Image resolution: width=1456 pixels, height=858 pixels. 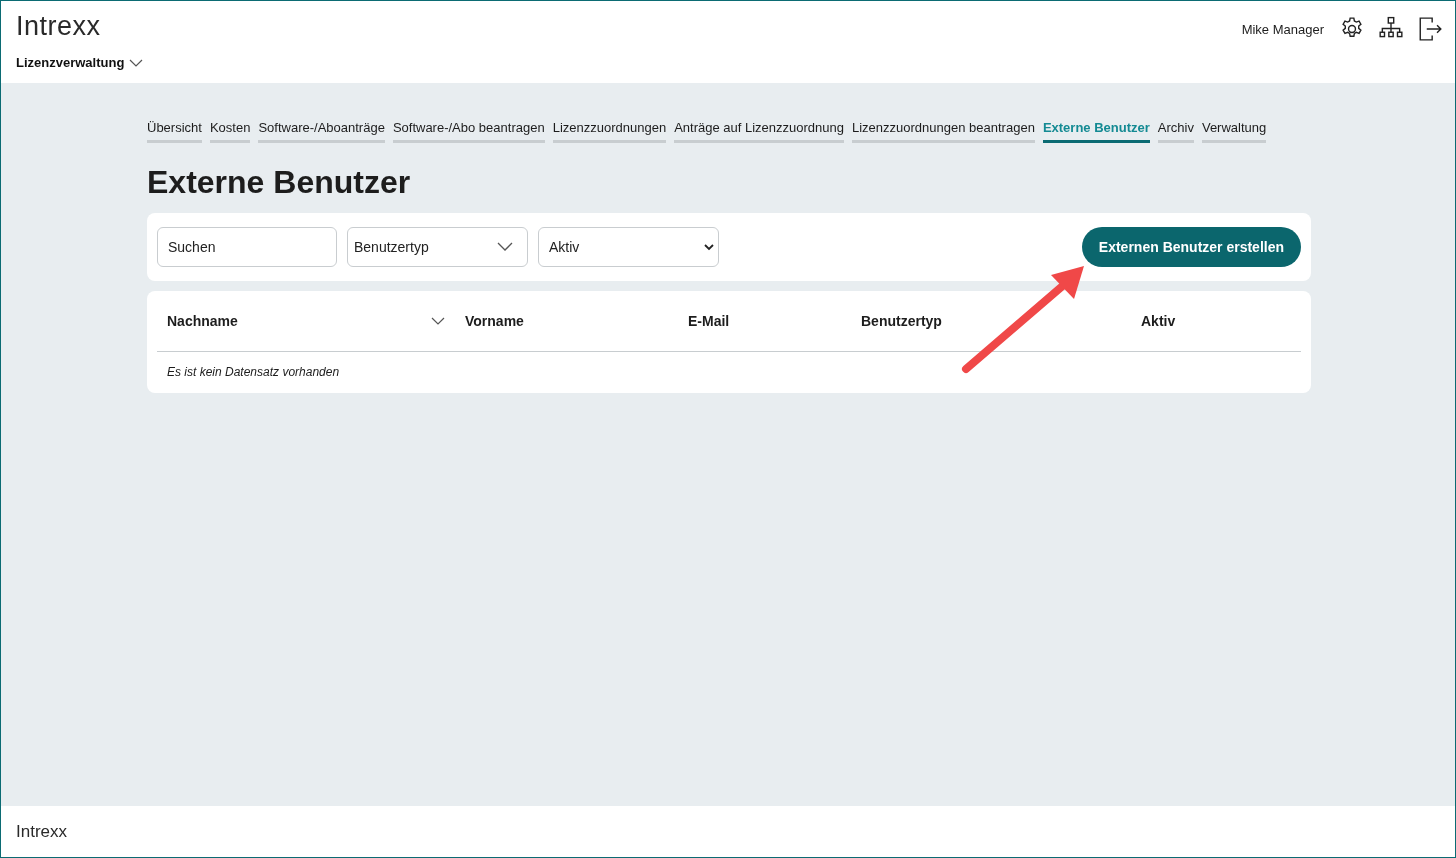 What do you see at coordinates (1234, 131) in the screenshot?
I see `nav-tab: Verwaltung` at bounding box center [1234, 131].